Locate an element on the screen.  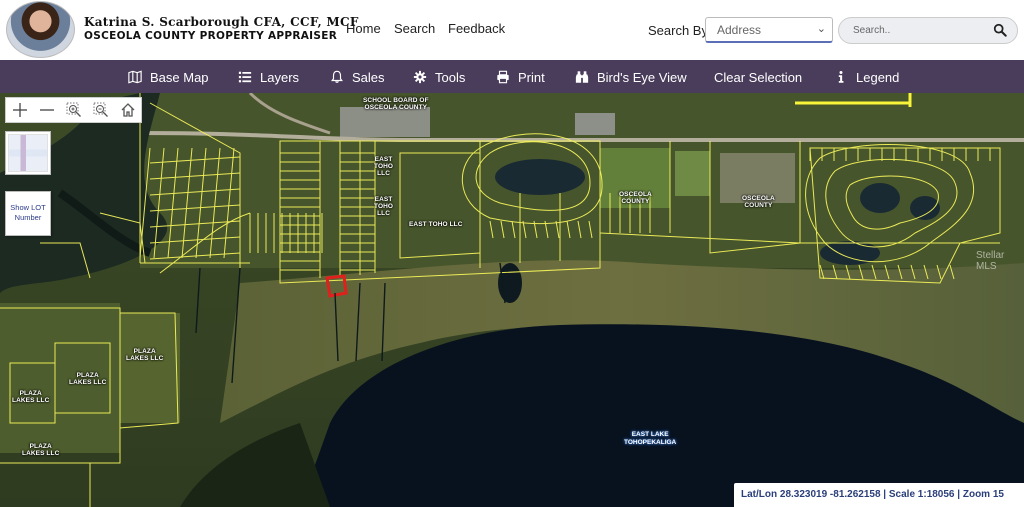
clear-selection-button: Clear Selection is located at coordinates (758, 77).